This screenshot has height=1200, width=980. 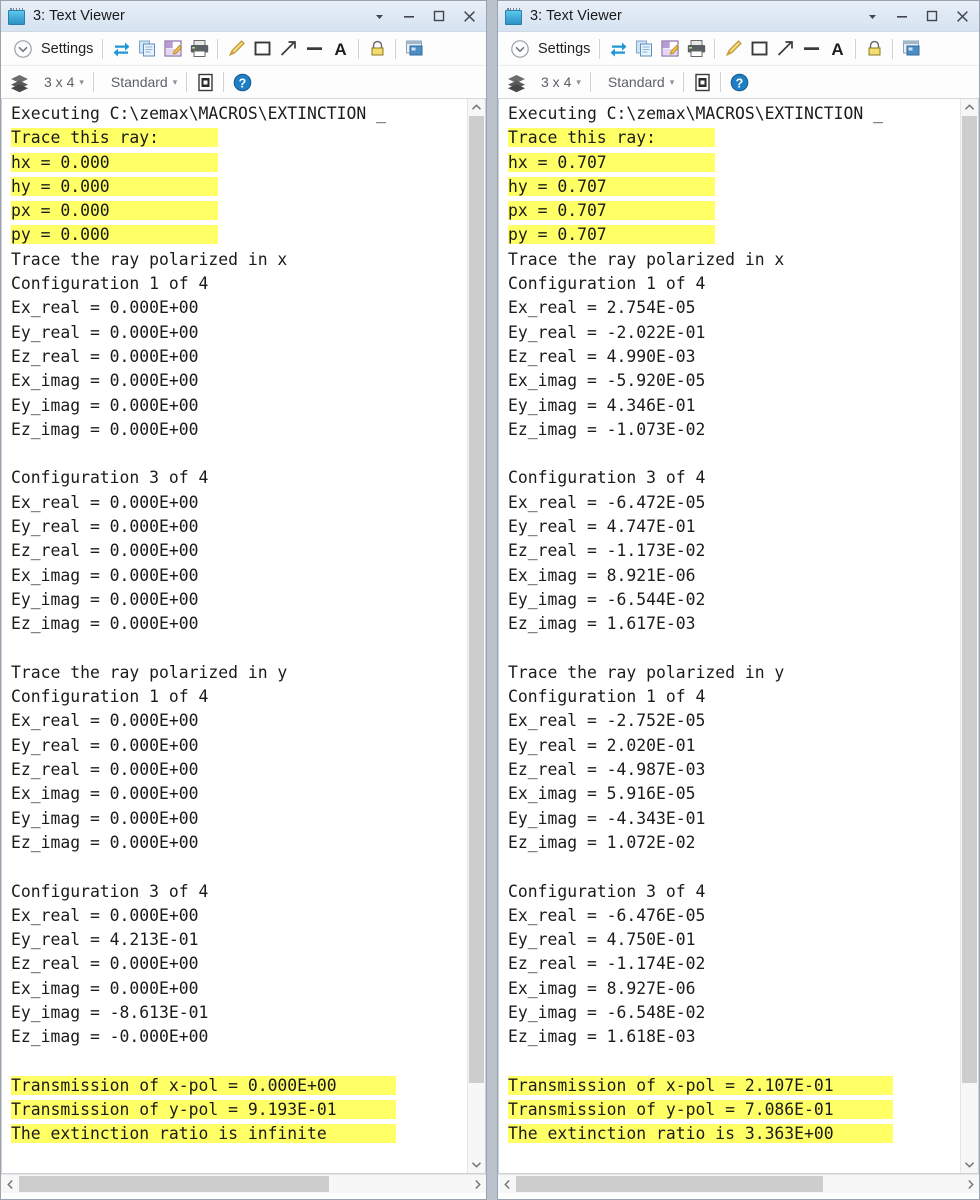 I want to click on text-line, so click(x=734, y=1062).